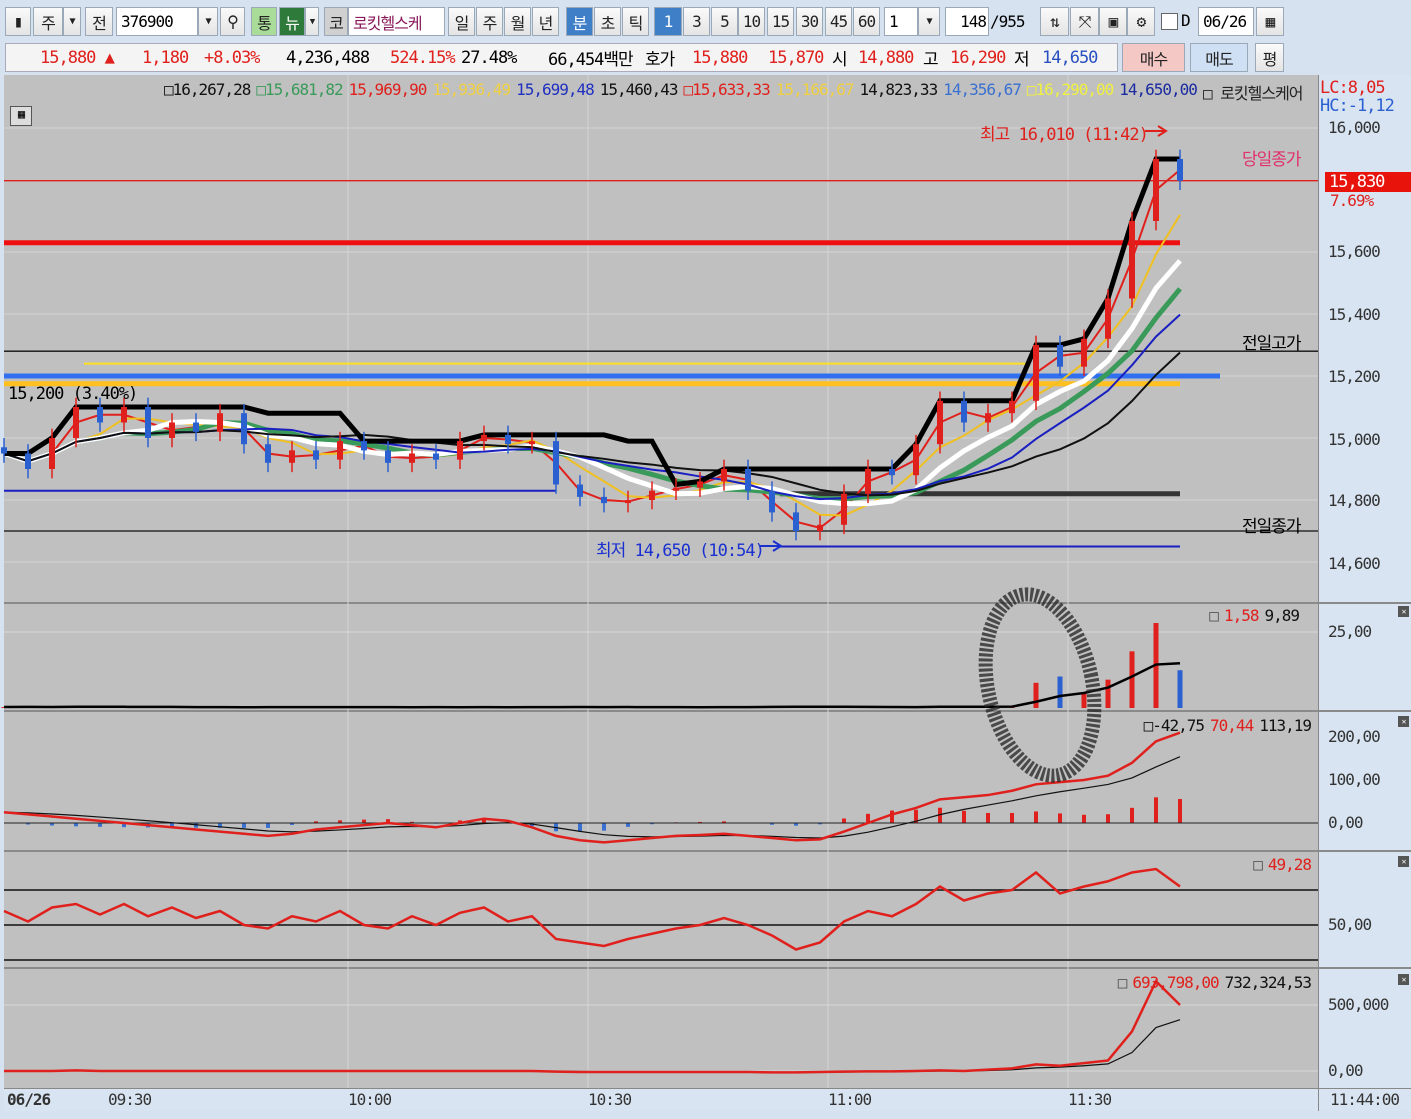 The width and height of the screenshot is (1411, 1119). Describe the element at coordinates (471, 89) in the screenshot. I see `legend-value: 15,936,49` at that location.